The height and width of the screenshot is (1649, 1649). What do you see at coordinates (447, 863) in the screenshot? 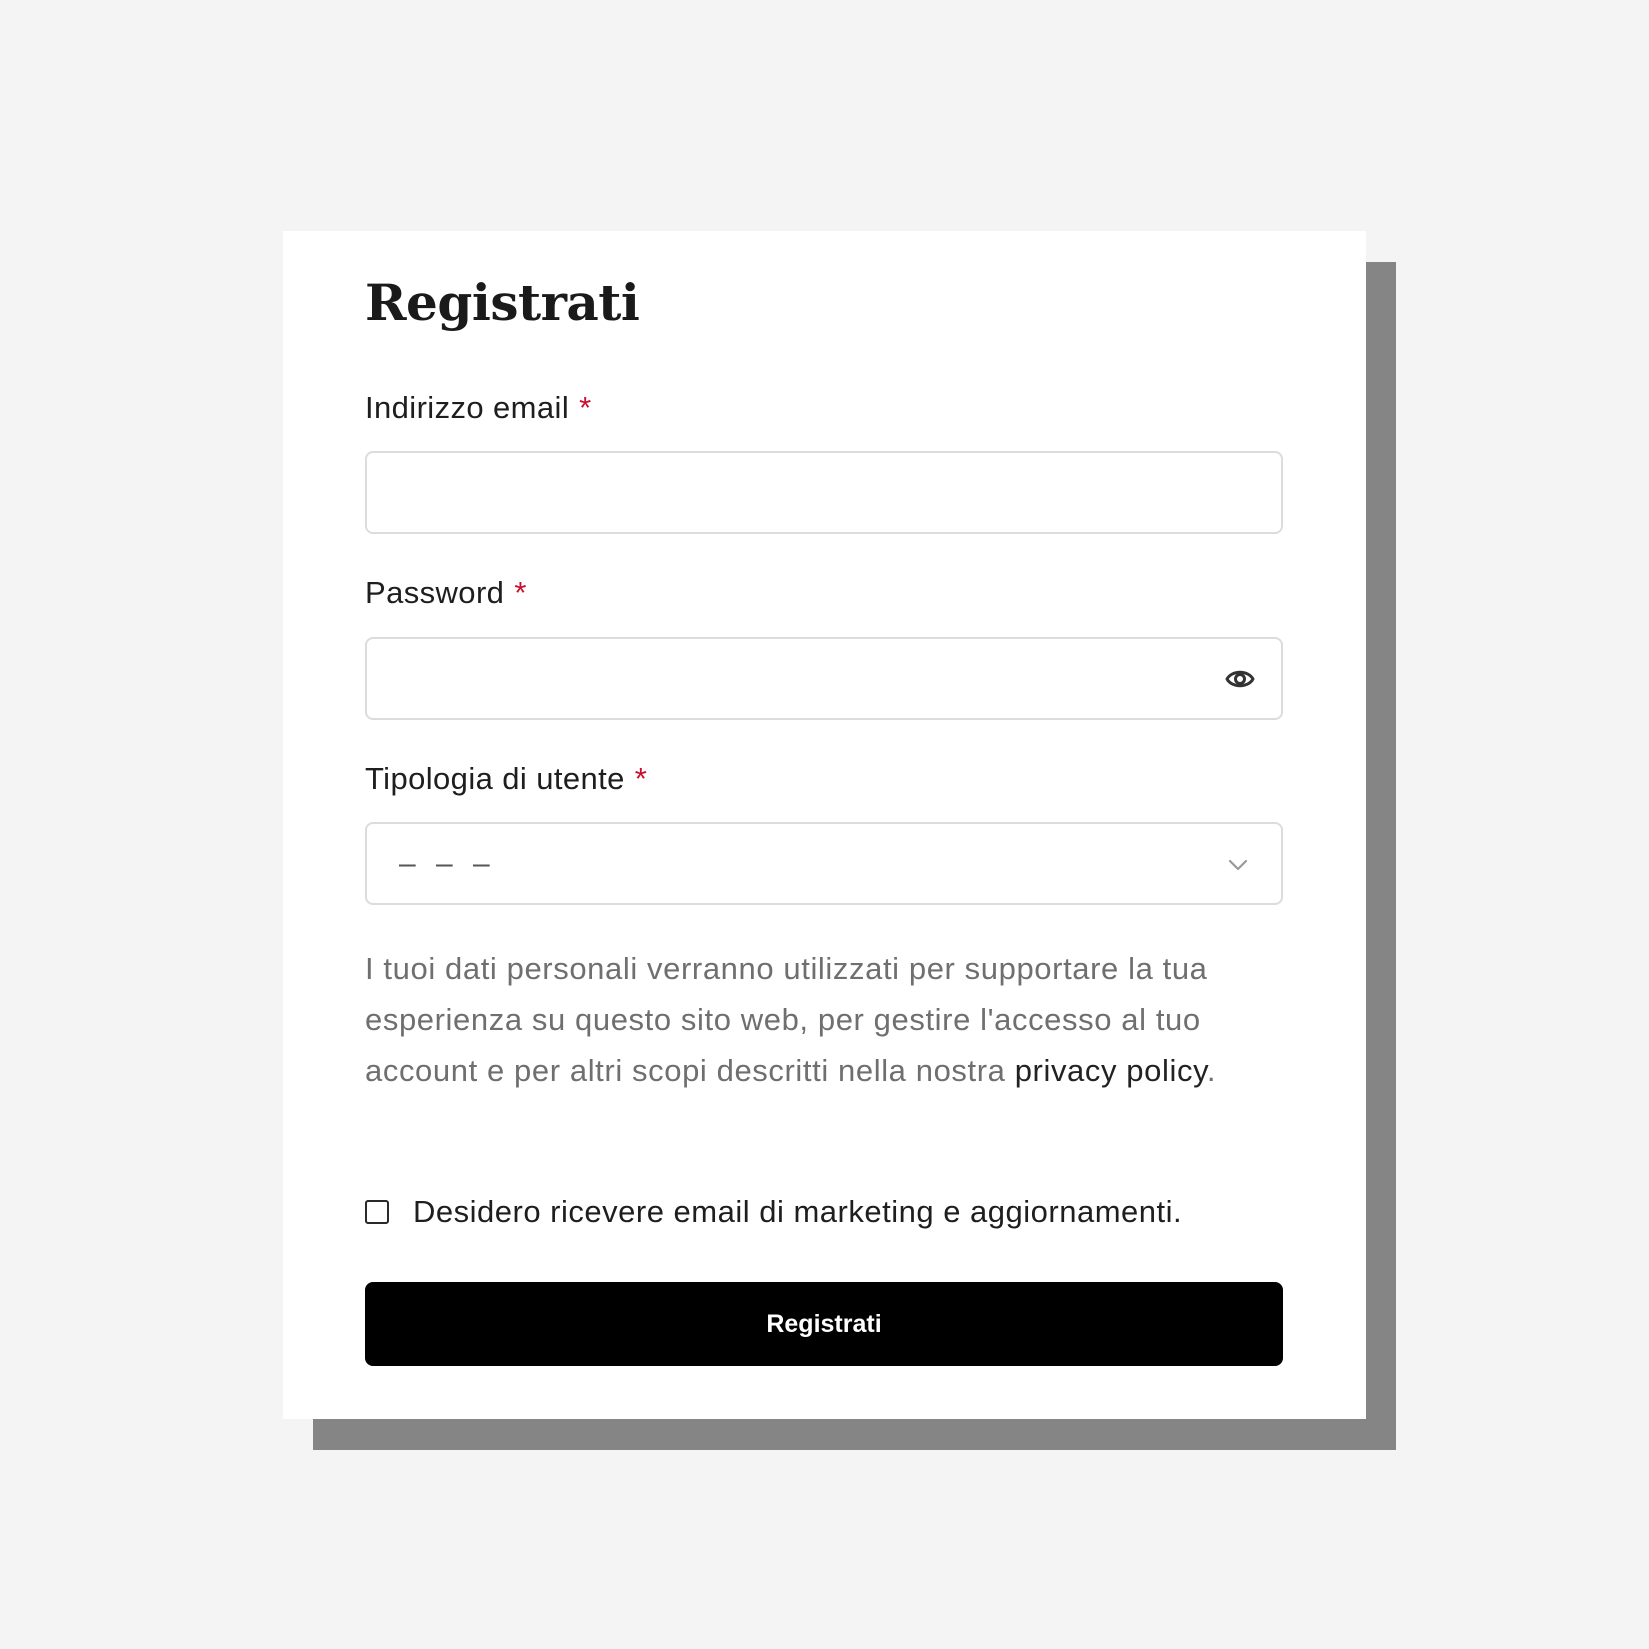
I see `user-type-selected-value: – – –` at bounding box center [447, 863].